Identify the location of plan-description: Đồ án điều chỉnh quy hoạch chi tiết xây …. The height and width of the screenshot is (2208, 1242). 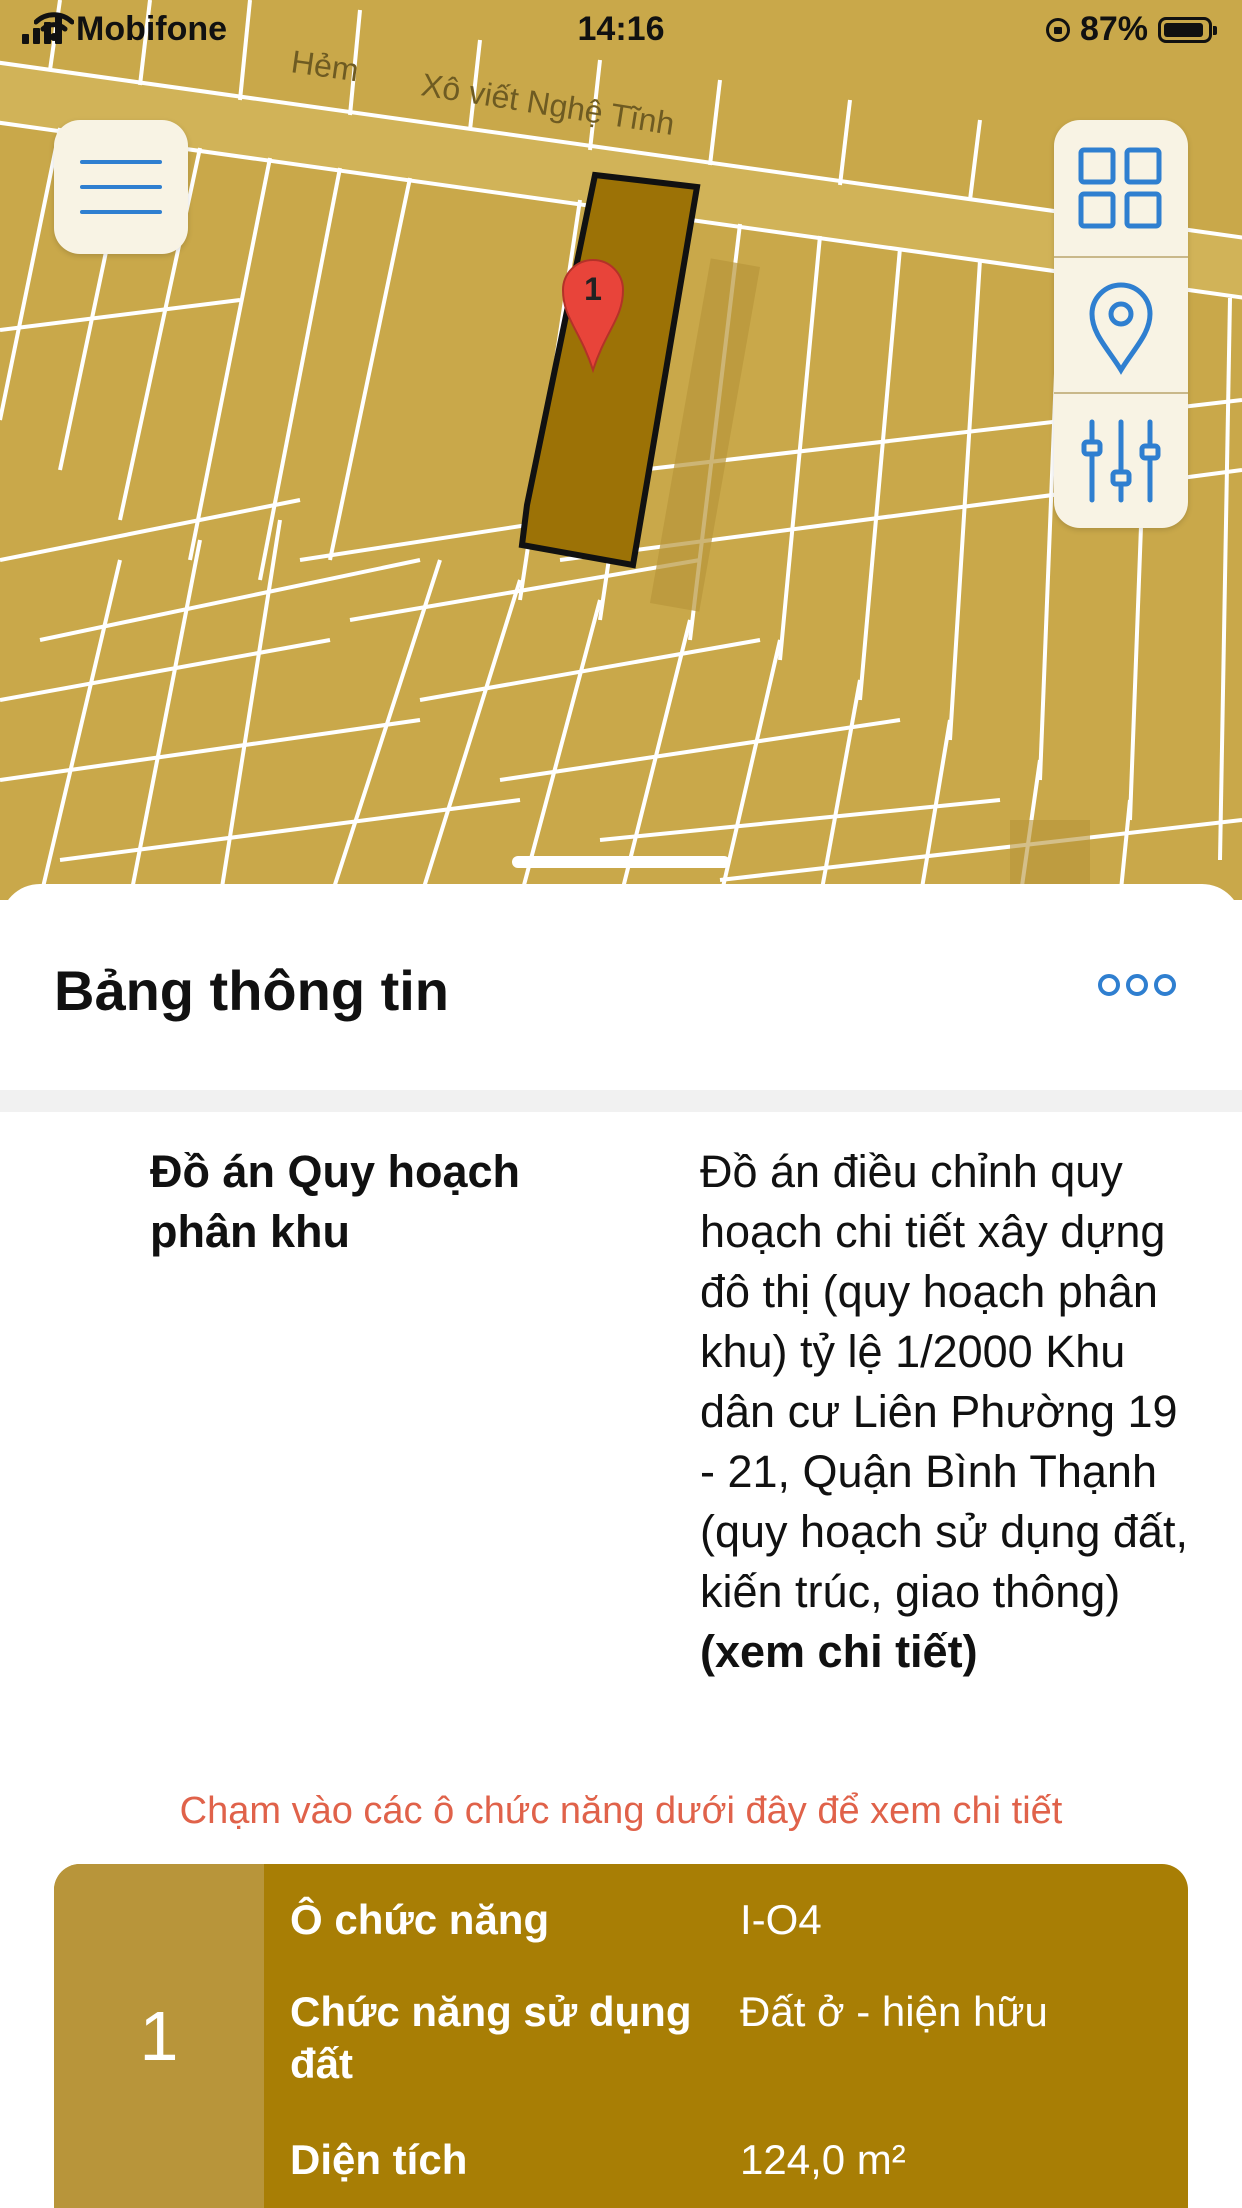
(944, 1381).